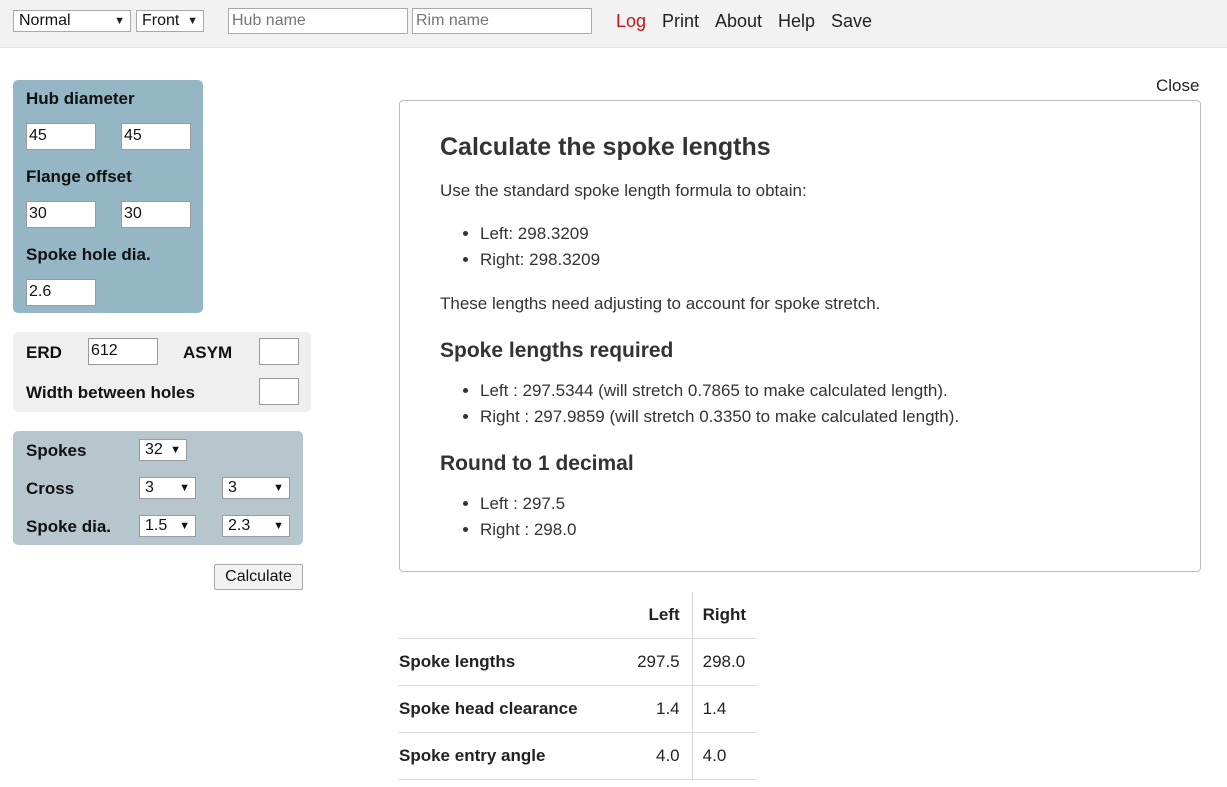  What do you see at coordinates (56, 450) in the screenshot?
I see `spokes-label: Spokes` at bounding box center [56, 450].